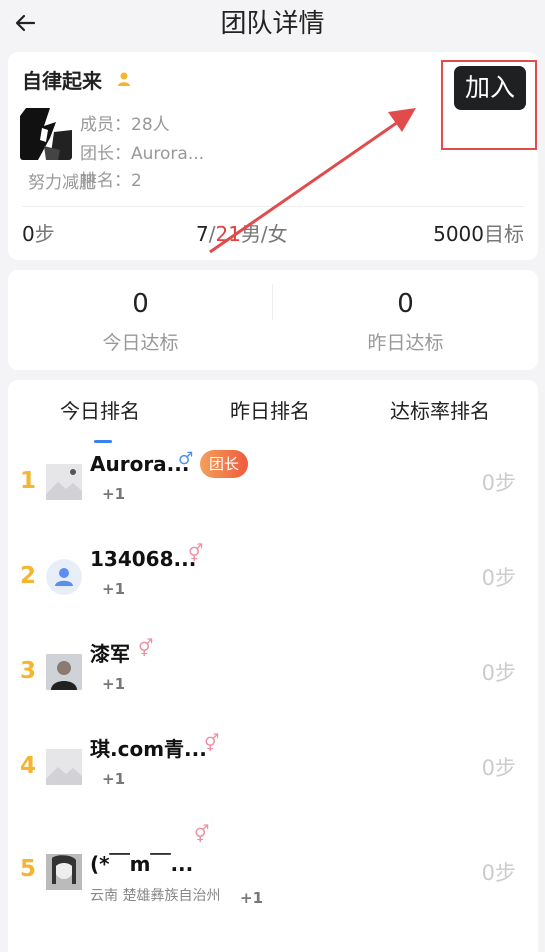 The image size is (545, 952). What do you see at coordinates (155, 896) in the screenshot?
I see `member-location: 云南 楚雄彝族自治州` at bounding box center [155, 896].